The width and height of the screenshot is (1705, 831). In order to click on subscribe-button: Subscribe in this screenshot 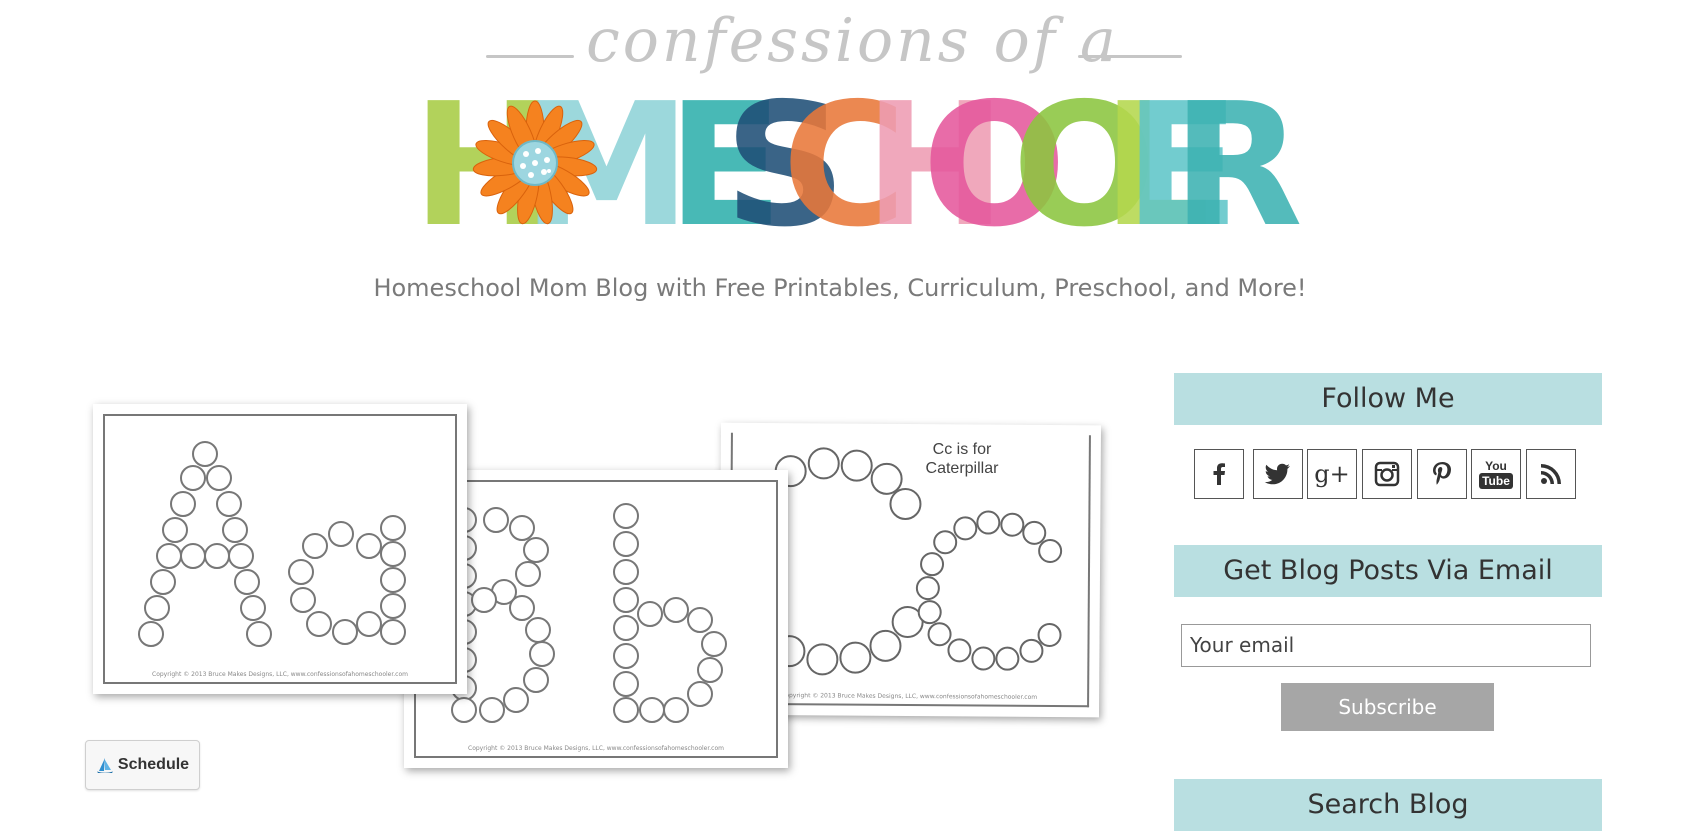, I will do `click(1387, 707)`.